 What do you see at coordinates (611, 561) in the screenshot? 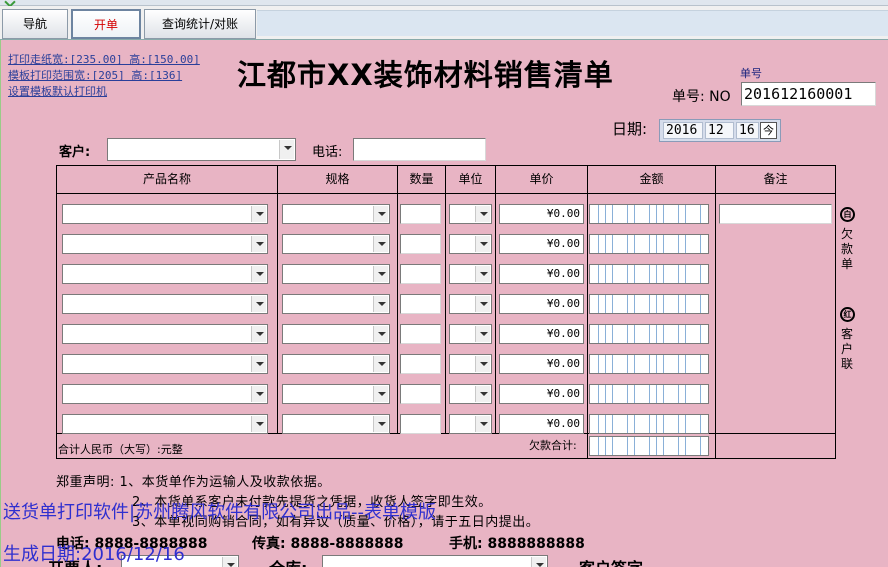
I see `customer-signature-label: 客户签字` at bounding box center [611, 561].